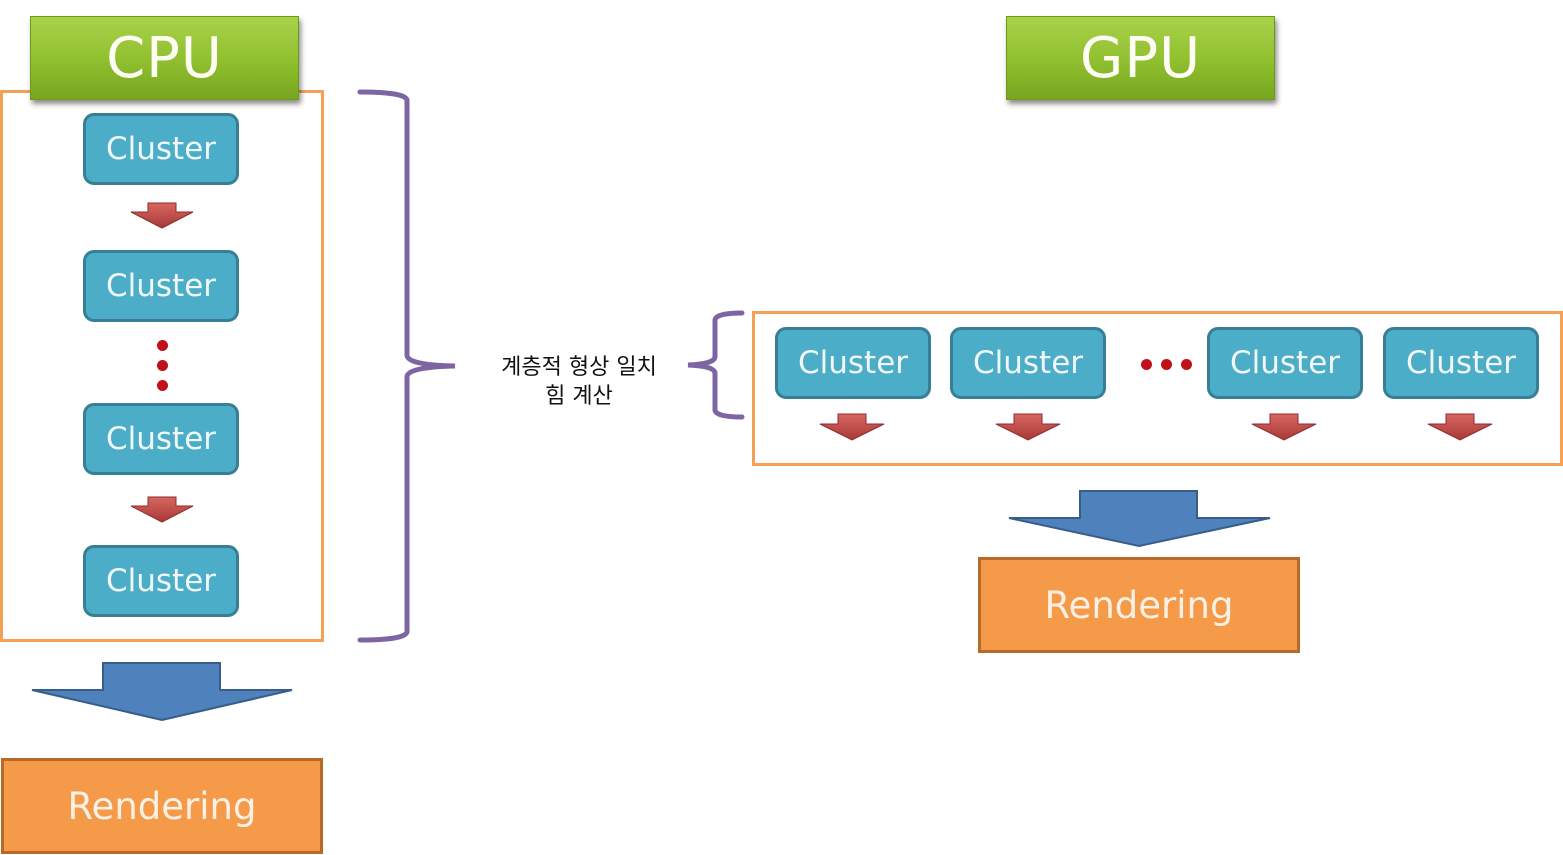 The width and height of the screenshot is (1563, 855). What do you see at coordinates (1028, 363) in the screenshot?
I see `gpu-cluster-2: Cluster` at bounding box center [1028, 363].